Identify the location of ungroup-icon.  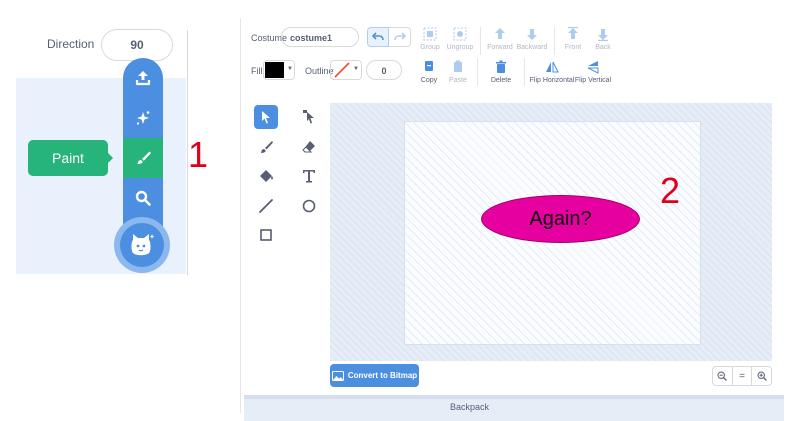
(460, 34).